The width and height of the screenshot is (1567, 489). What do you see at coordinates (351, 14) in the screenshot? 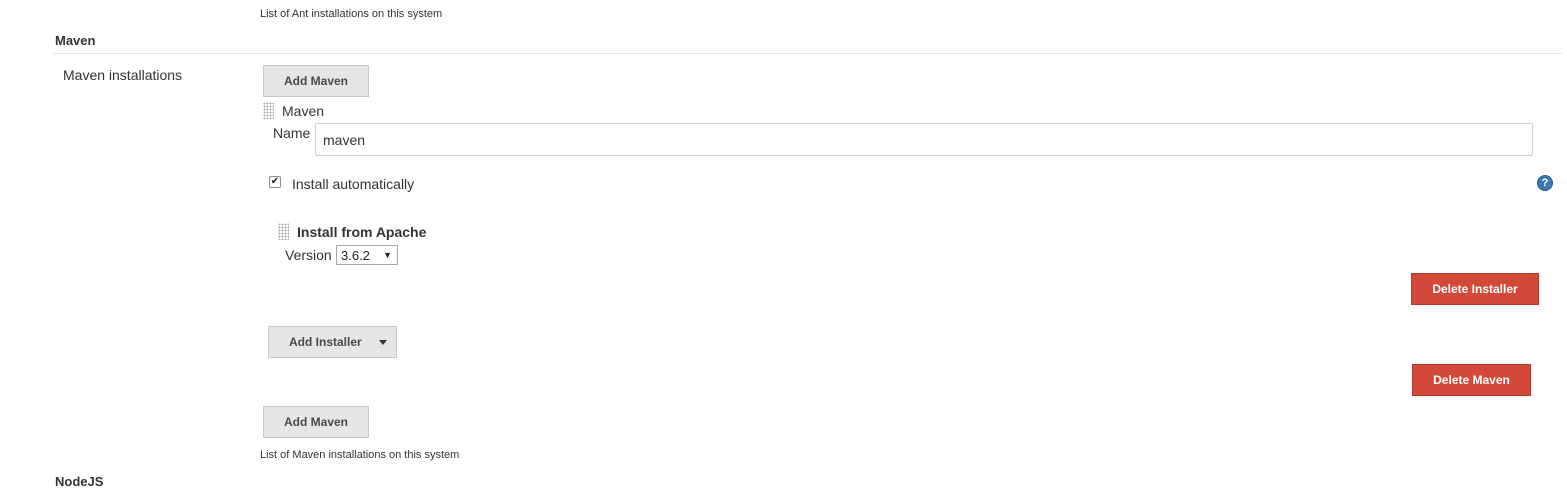
I see `ant-installations-description: List of Ant installations on this system` at bounding box center [351, 14].